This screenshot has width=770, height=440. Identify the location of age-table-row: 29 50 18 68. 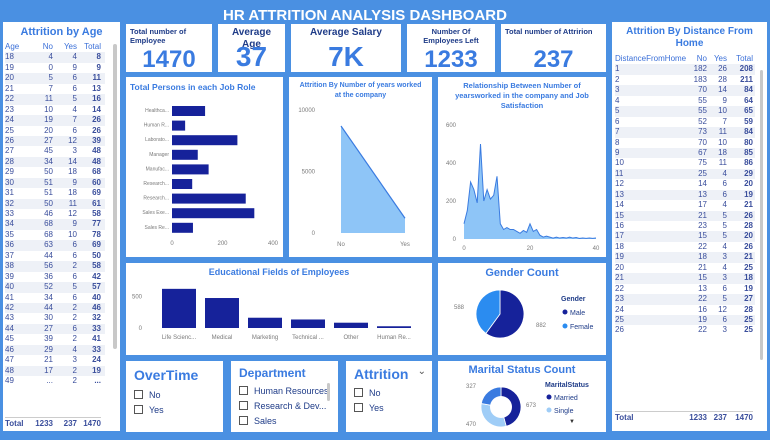
(55, 172).